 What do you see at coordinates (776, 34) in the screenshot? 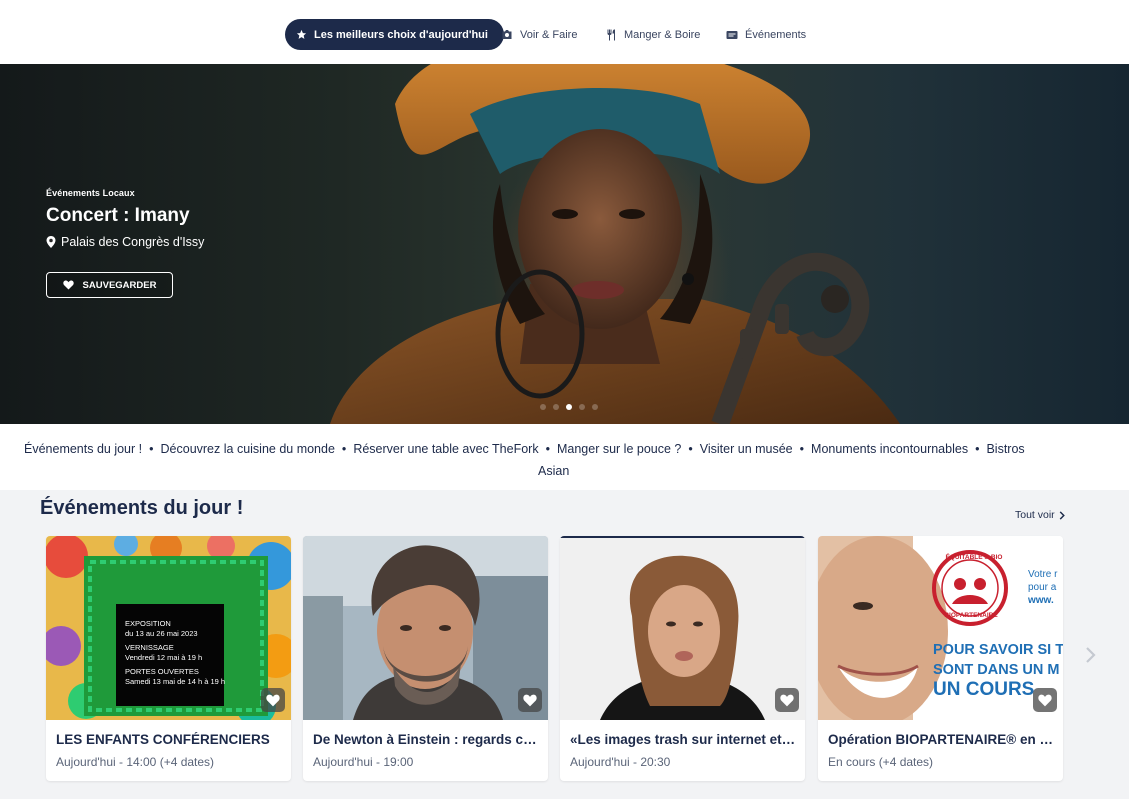
I see `tab-label: Événements` at bounding box center [776, 34].